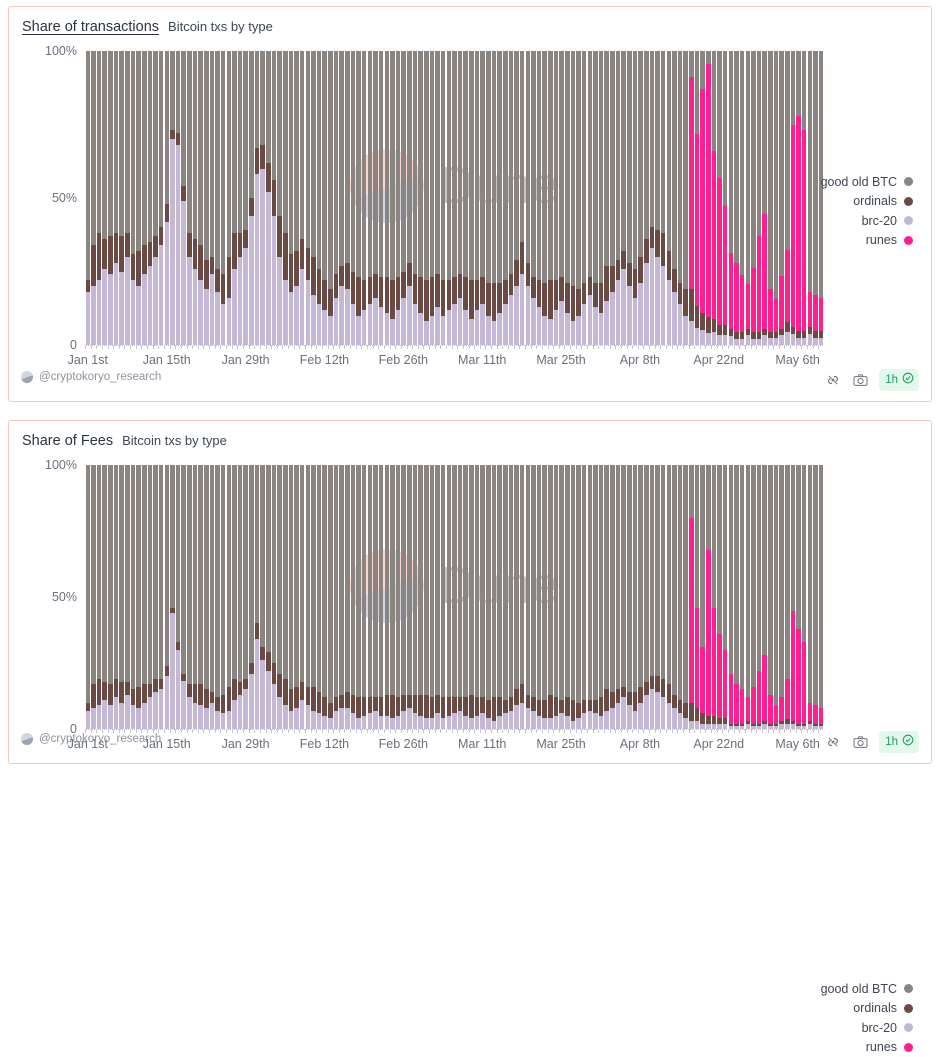 The image size is (940, 1057). What do you see at coordinates (482, 360) in the screenshot?
I see `x-axis-tick-label: Mar 11th` at bounding box center [482, 360].